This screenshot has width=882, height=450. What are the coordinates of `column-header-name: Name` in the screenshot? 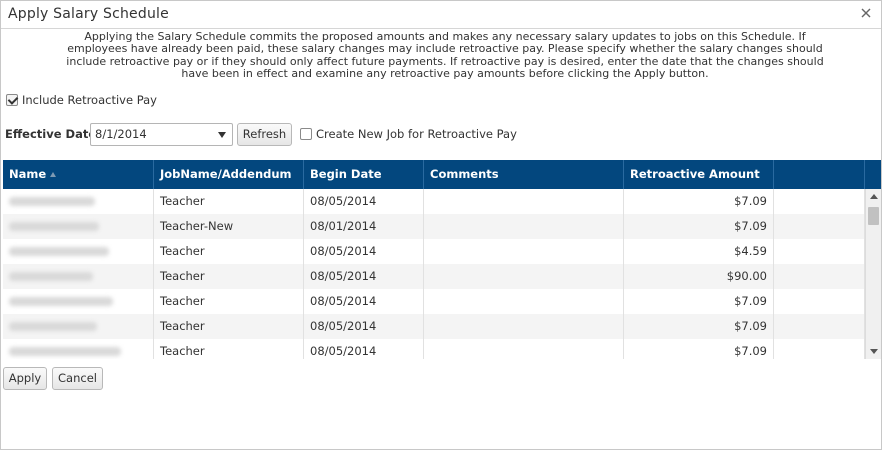 It's located at (78, 174).